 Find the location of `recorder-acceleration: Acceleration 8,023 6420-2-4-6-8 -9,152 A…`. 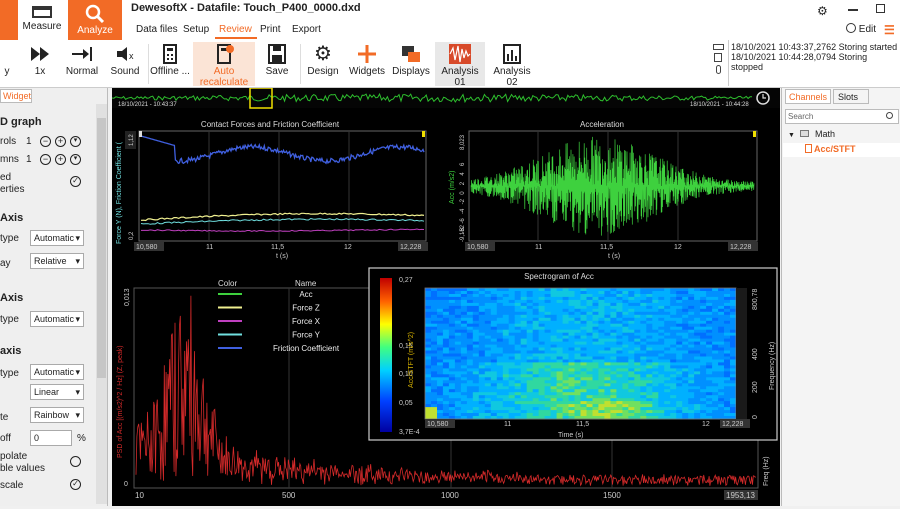

recorder-acceleration: Acceleration 8,023 6420-2-4-6-8 -9,152 A… is located at coordinates (603, 190).